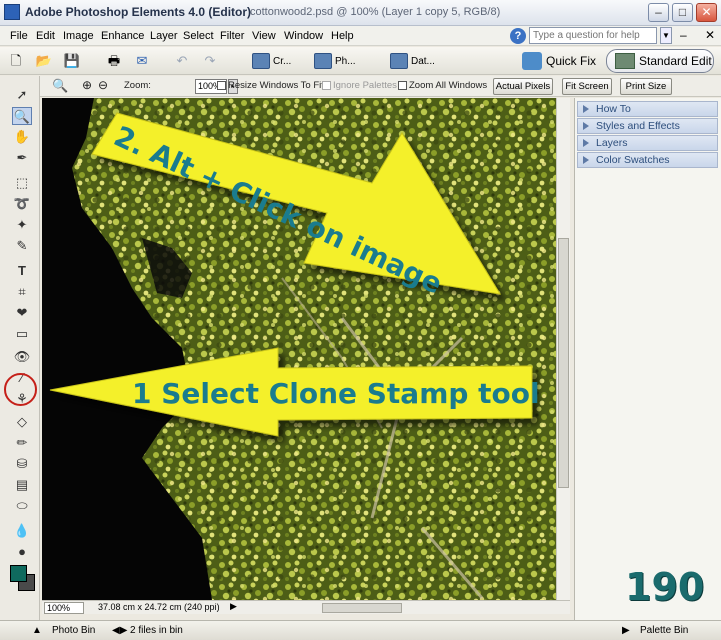  I want to click on palette-bin-label: Palette Bin, so click(664, 630).